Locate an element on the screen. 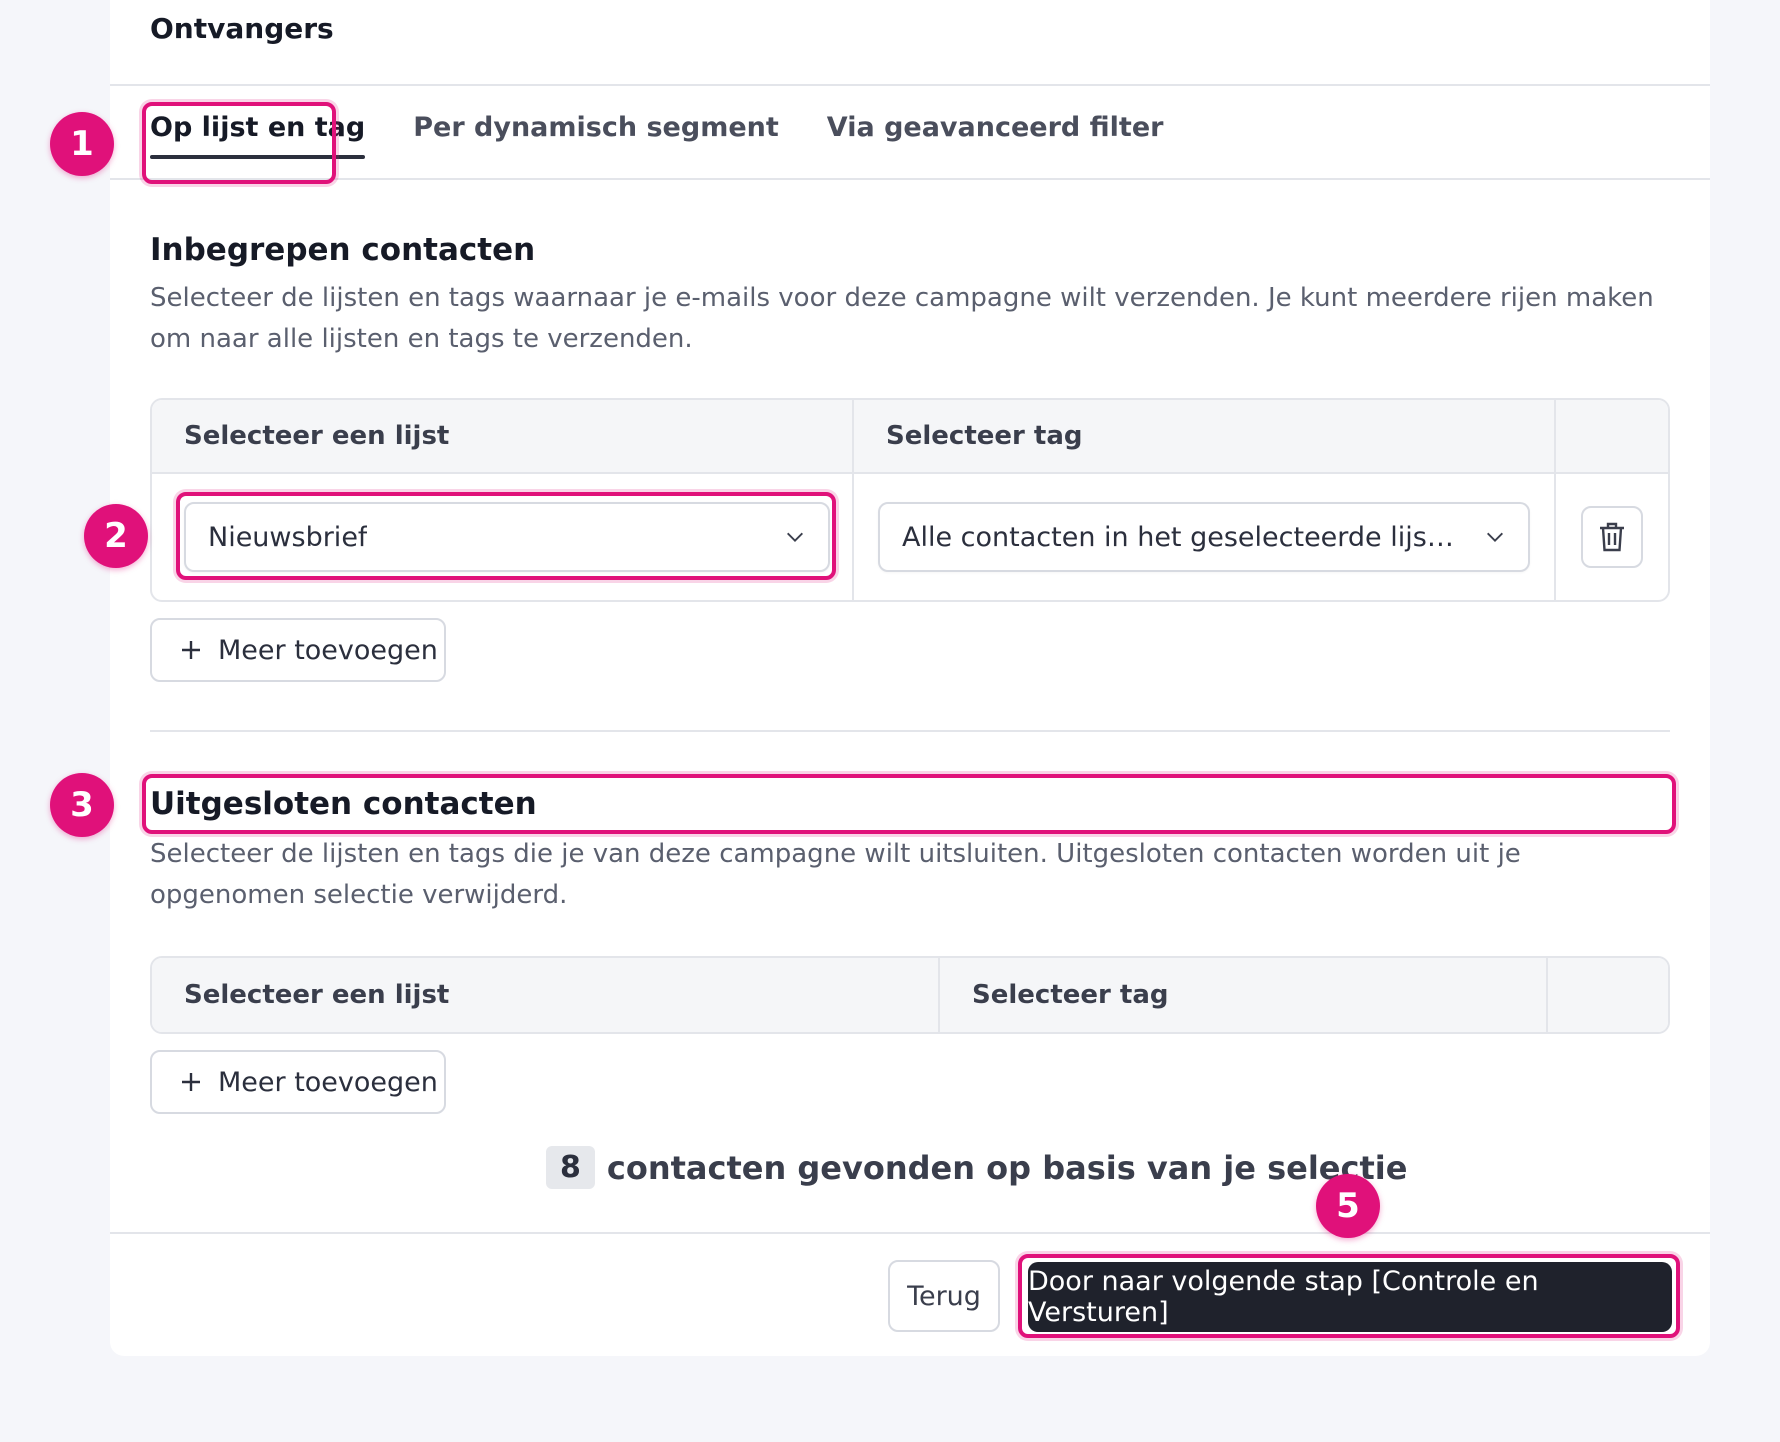 The width and height of the screenshot is (1780, 1442). step-marker-3: 3 is located at coordinates (82, 805).